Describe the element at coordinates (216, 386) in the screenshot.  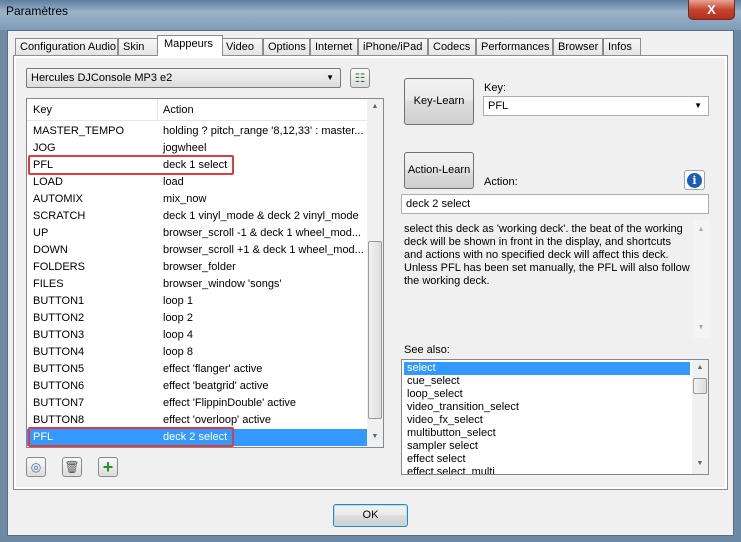
I see `row-action: effect 'beatgrid' active` at that location.